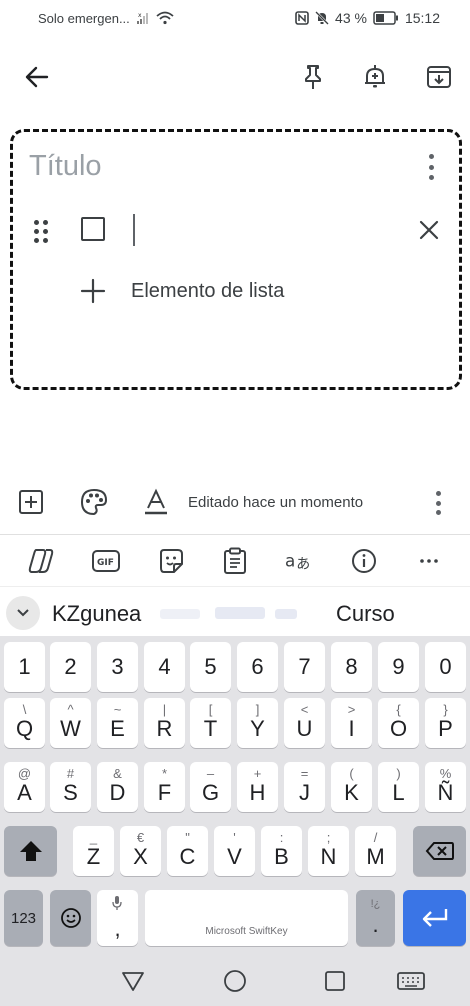 This screenshot has width=470, height=1006. What do you see at coordinates (30, 851) in the screenshot?
I see `shift-key` at bounding box center [30, 851].